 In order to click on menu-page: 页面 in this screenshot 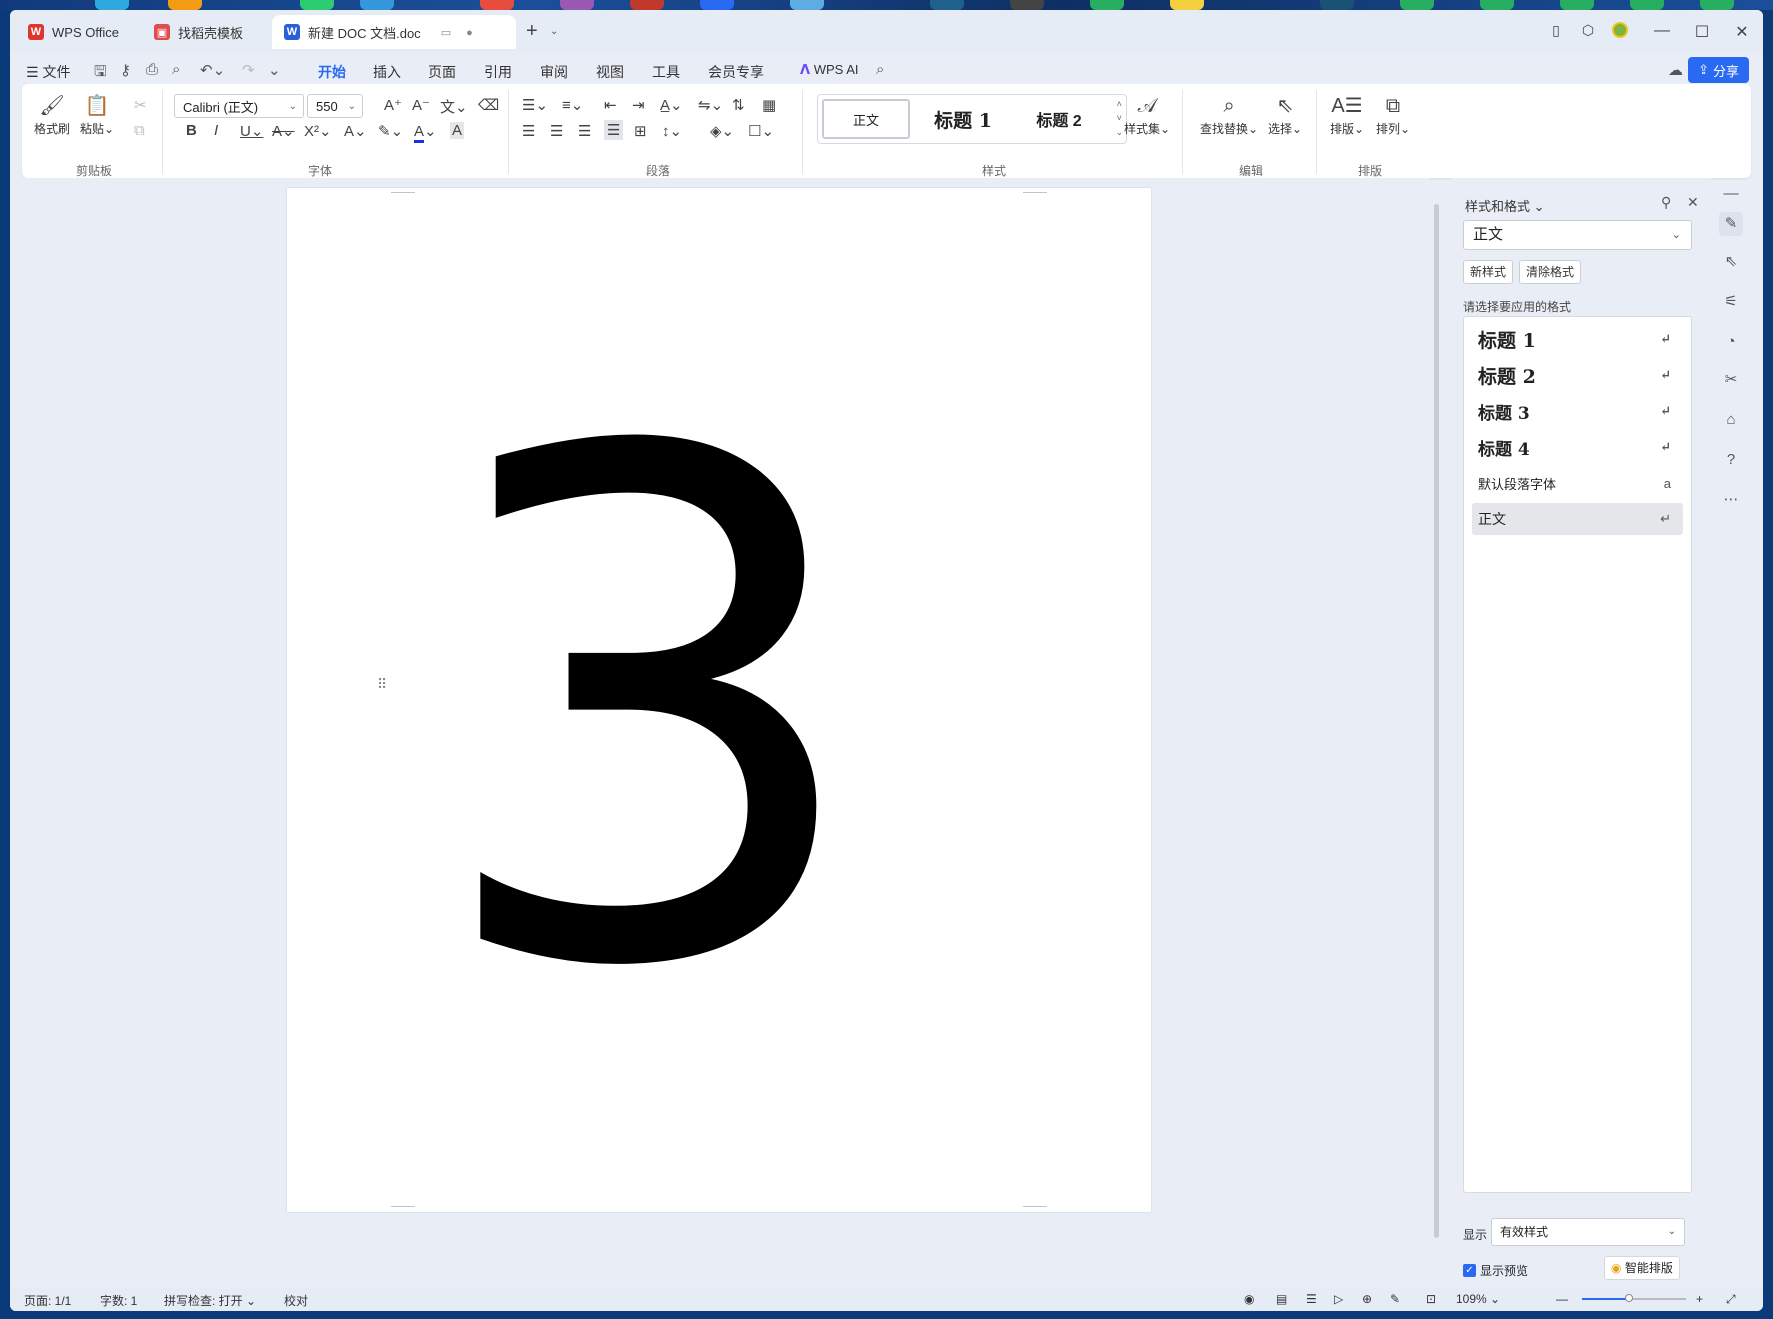, I will do `click(442, 72)`.